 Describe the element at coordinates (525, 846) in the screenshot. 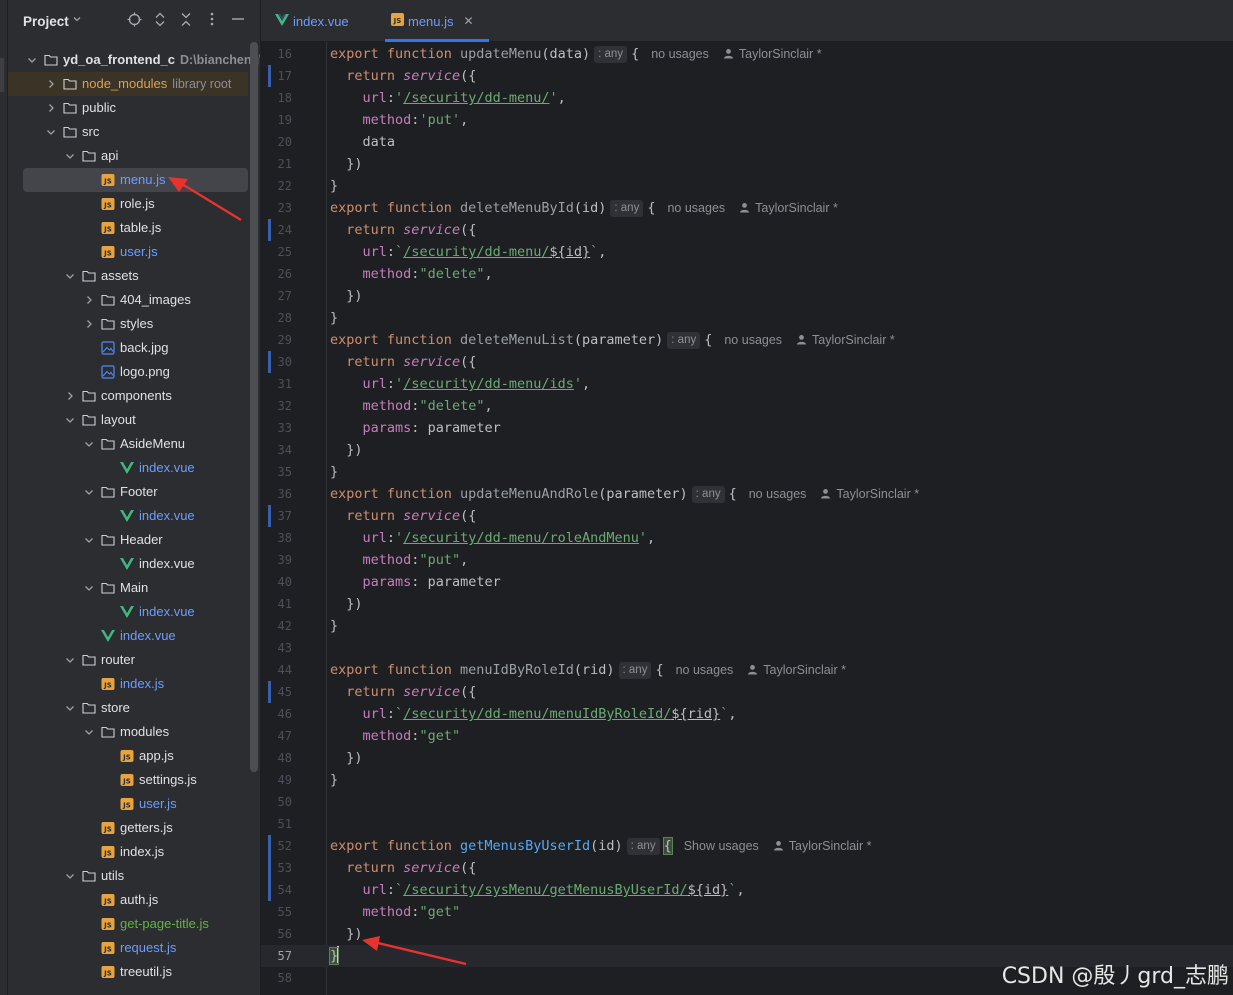

I see `function-name: getMenusByUserId` at that location.